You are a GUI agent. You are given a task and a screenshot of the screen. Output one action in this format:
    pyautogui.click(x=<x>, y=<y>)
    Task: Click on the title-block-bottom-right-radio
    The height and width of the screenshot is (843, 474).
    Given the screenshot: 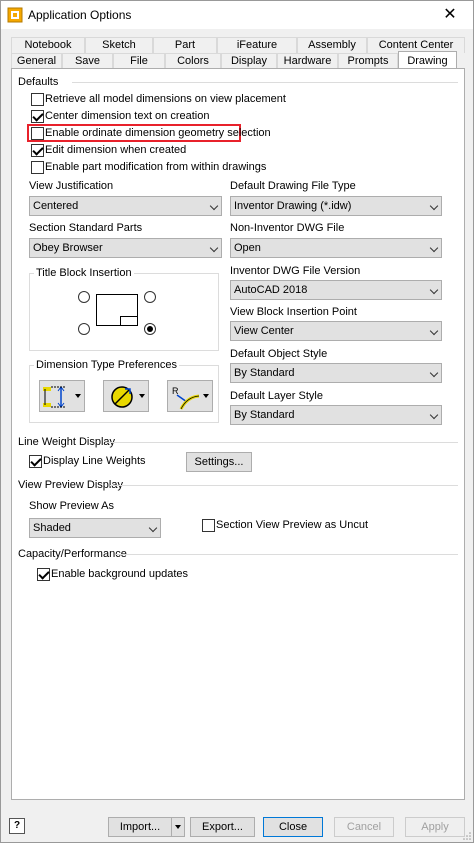 What is the action you would take?
    pyautogui.click(x=150, y=329)
    